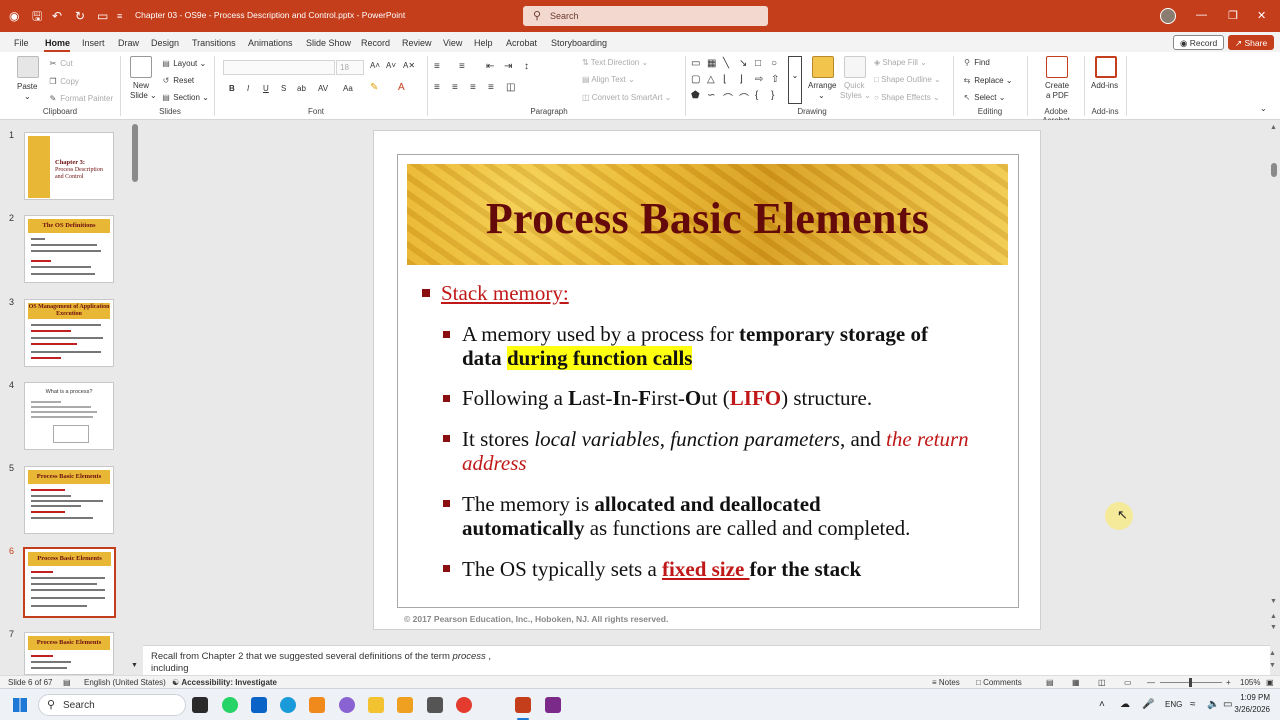 Image resolution: width=1280 pixels, height=720 pixels. I want to click on zoom-slider-thumb, so click(1190, 682).